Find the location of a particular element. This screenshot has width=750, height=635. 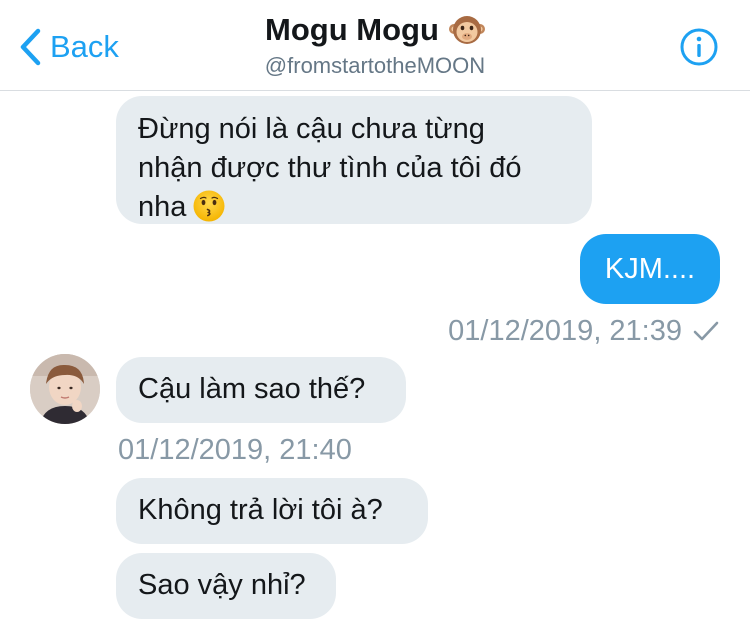

conversation-header: Back Mogu Mogu @fromstartotheMOON is located at coordinates (375, 45).